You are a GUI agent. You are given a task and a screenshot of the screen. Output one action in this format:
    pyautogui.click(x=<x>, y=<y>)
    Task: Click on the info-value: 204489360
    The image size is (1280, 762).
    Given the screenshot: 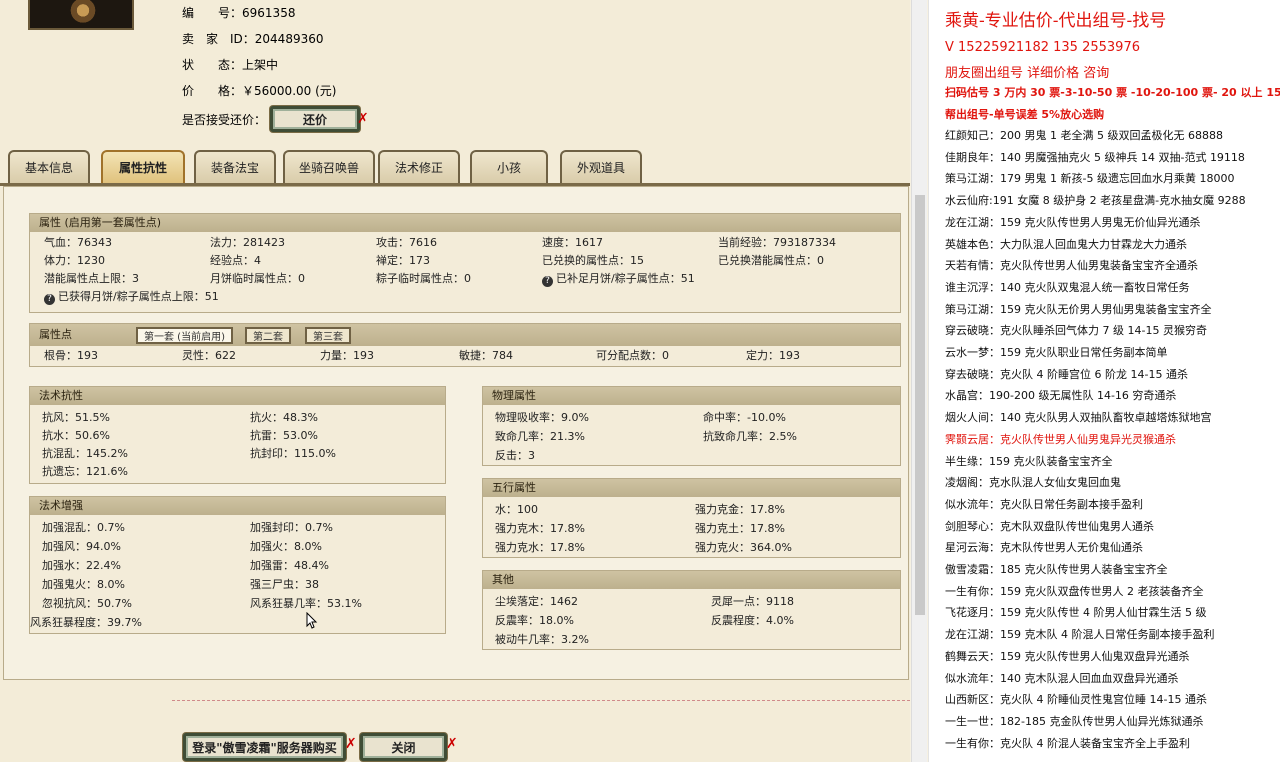 What is the action you would take?
    pyautogui.click(x=289, y=39)
    